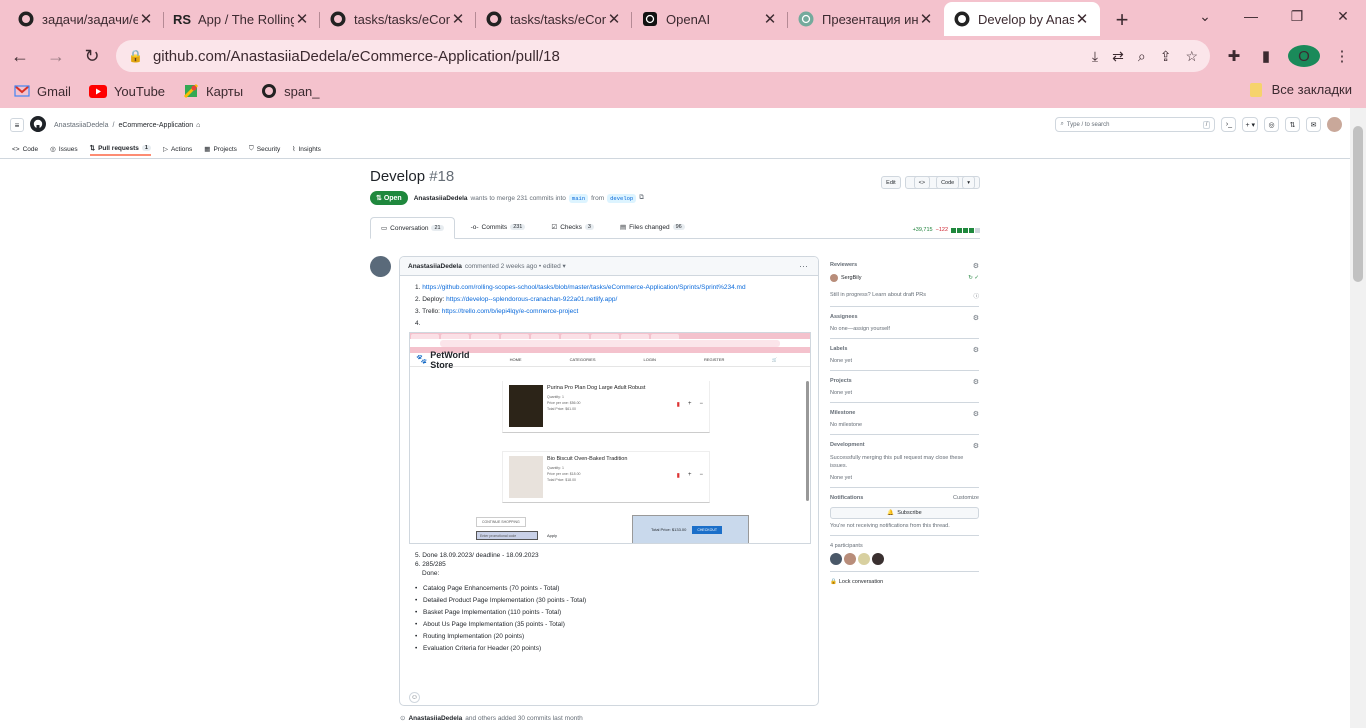 This screenshot has height=728, width=1366. Describe the element at coordinates (866, 19) in the screenshot. I see `browser-tab: Презентация ин ✕` at that location.